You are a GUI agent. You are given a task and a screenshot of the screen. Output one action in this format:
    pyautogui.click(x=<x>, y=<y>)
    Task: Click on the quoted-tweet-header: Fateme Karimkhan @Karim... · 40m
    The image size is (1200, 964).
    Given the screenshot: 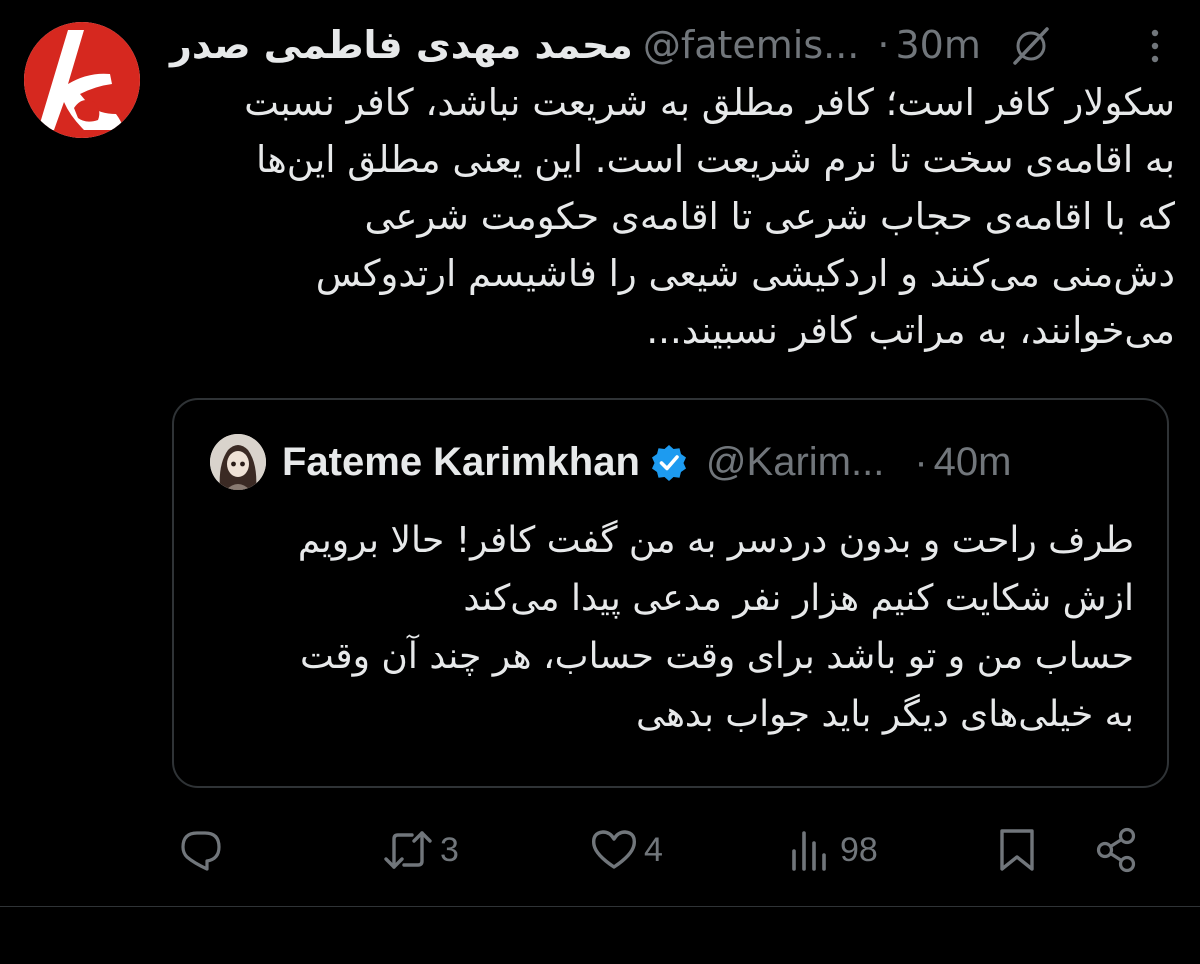 What is the action you would take?
    pyautogui.click(x=675, y=462)
    